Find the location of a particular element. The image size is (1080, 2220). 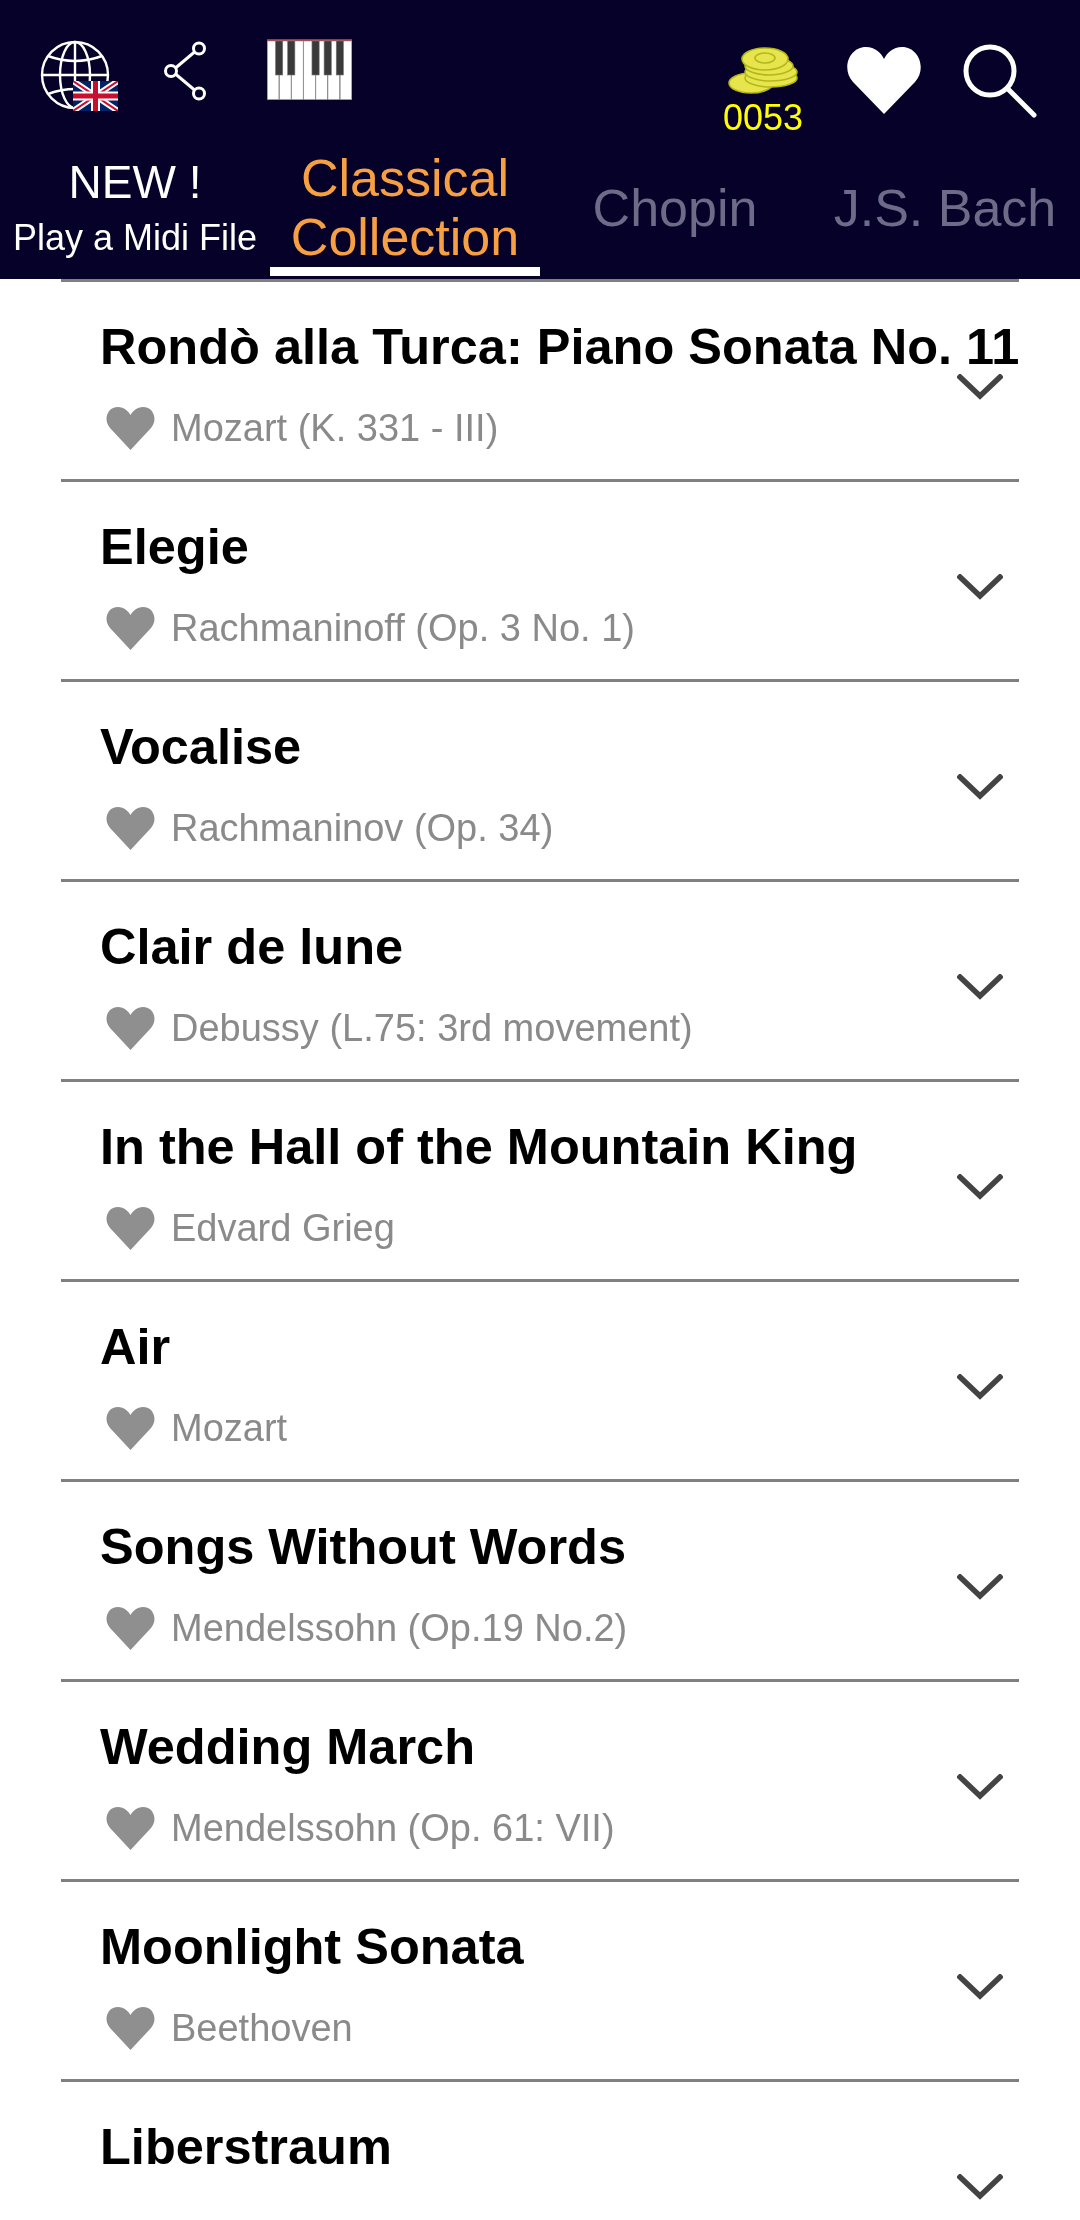

song-title: Liberstraum is located at coordinates (246, 2147).